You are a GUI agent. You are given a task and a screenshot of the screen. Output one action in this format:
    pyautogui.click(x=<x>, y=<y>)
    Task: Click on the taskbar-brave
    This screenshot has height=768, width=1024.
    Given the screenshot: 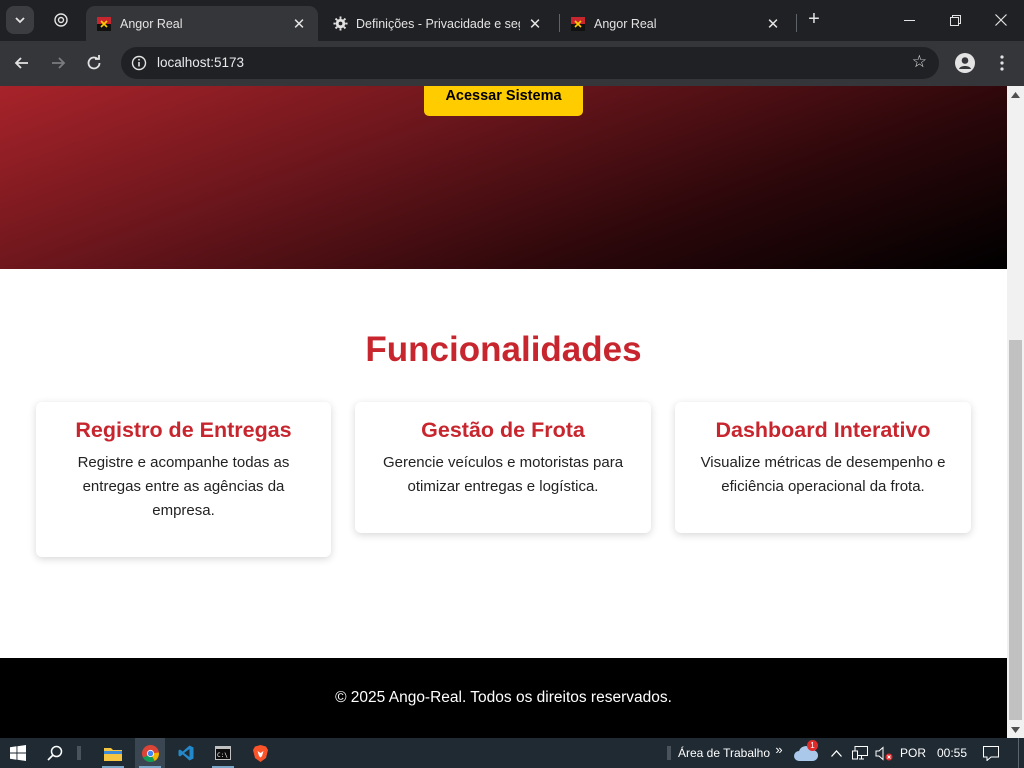 What is the action you would take?
    pyautogui.click(x=260, y=753)
    